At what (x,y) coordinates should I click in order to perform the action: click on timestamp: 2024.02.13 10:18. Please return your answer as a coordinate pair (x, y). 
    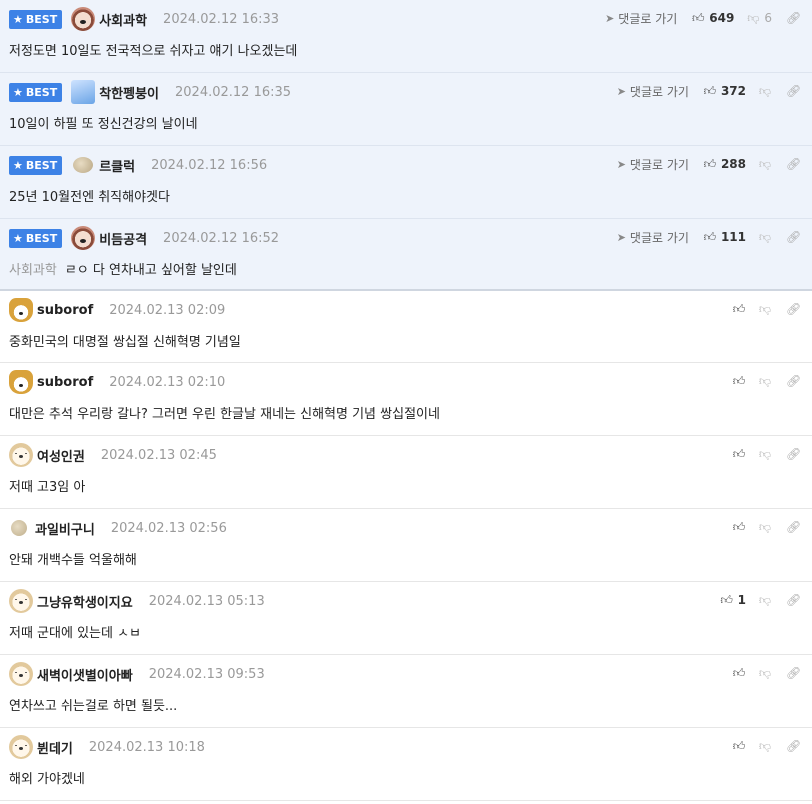
    Looking at the image, I should click on (146, 747).